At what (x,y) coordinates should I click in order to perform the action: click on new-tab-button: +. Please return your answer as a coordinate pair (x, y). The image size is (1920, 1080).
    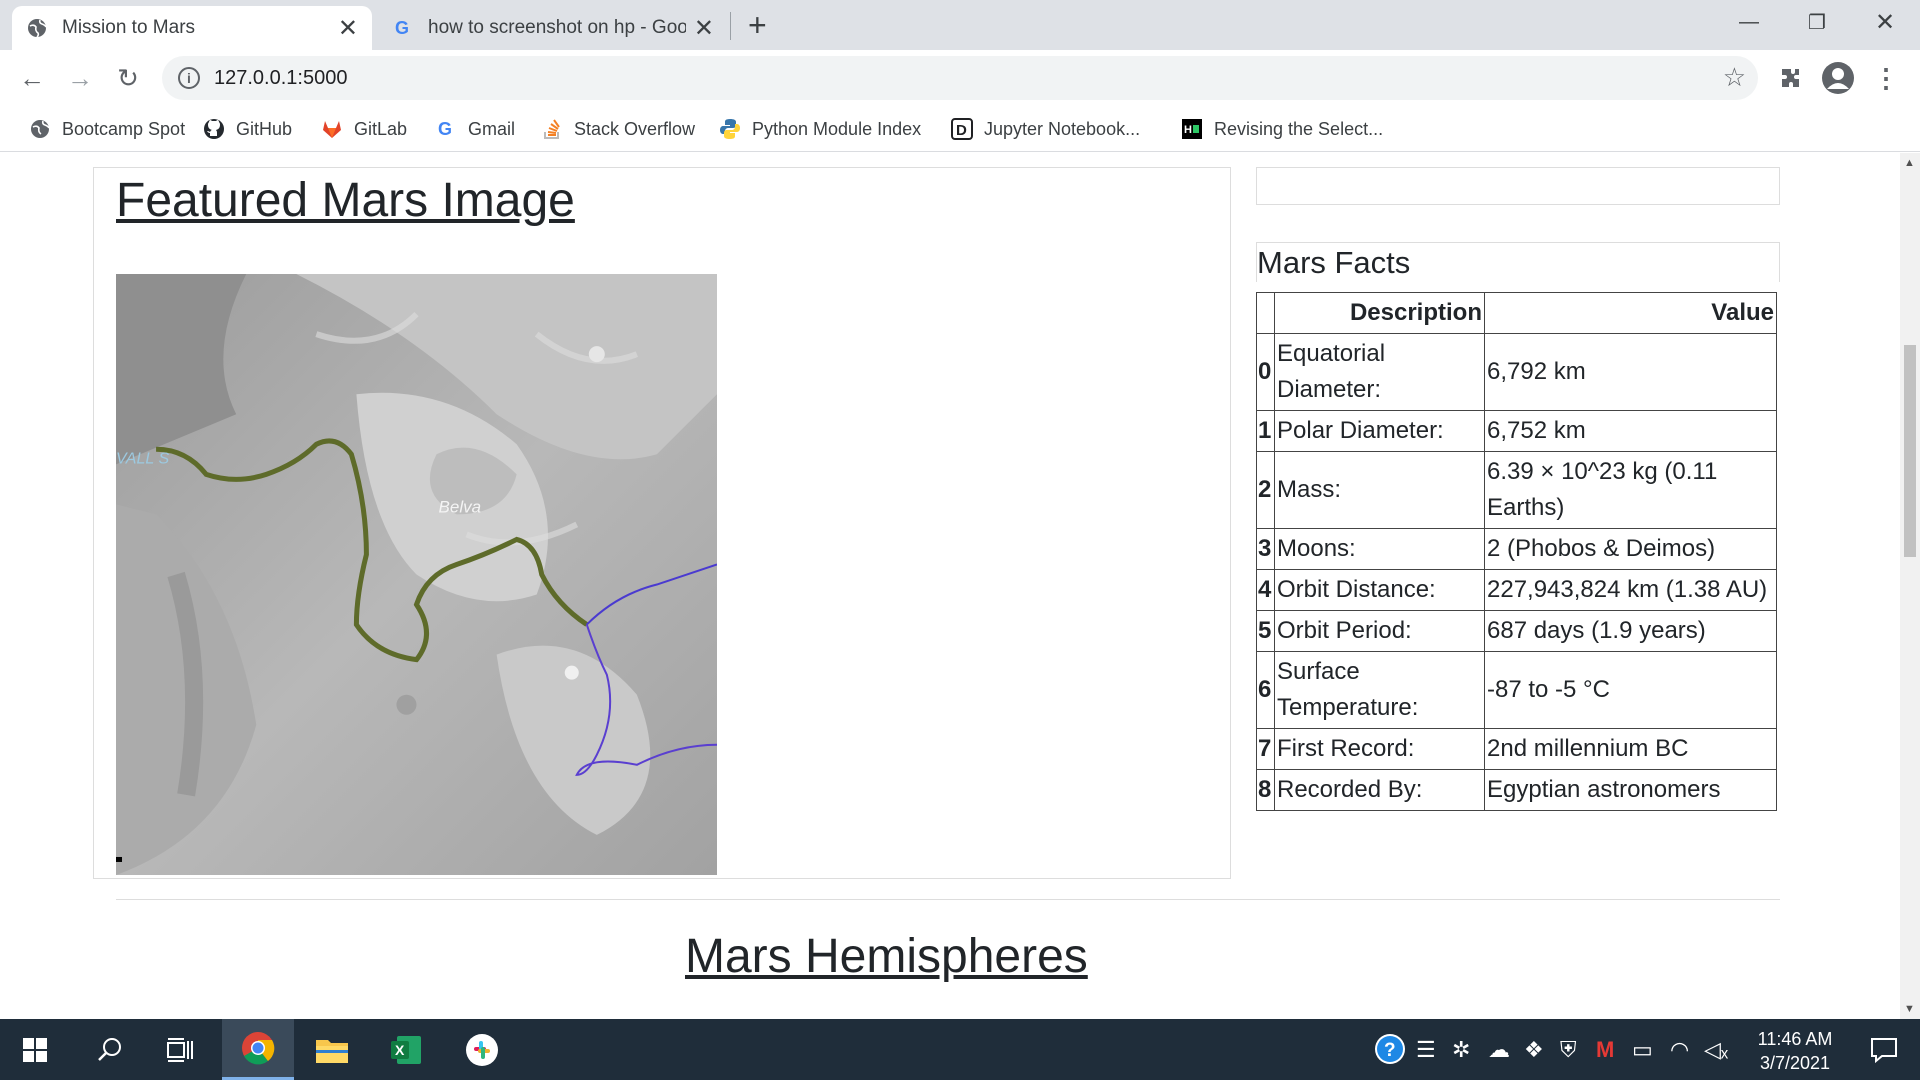
    Looking at the image, I should click on (757, 25).